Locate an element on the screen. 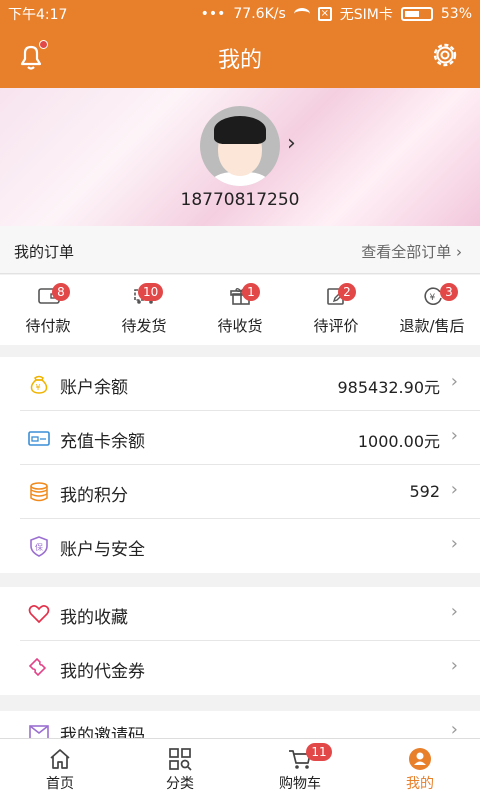  order-pending-payment: 8 待付款 is located at coordinates (48, 310).